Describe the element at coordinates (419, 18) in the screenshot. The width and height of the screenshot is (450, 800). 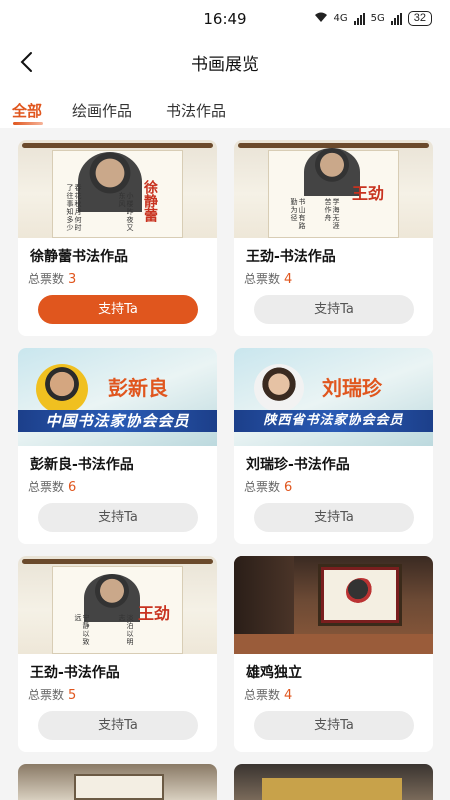
I see `battery-icon: 32` at that location.